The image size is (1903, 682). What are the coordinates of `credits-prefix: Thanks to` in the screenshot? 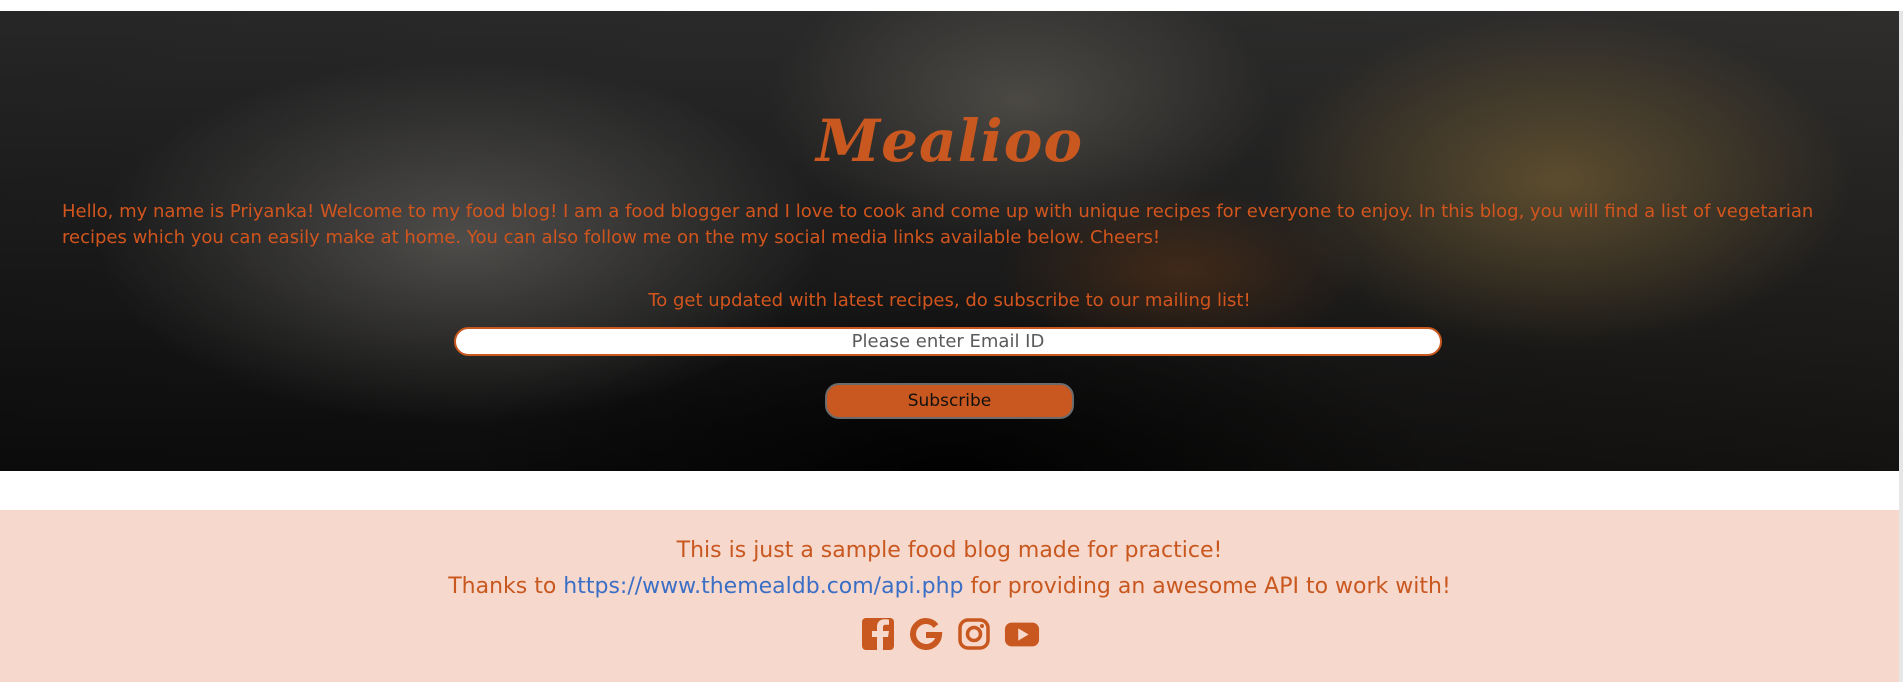 It's located at (502, 586).